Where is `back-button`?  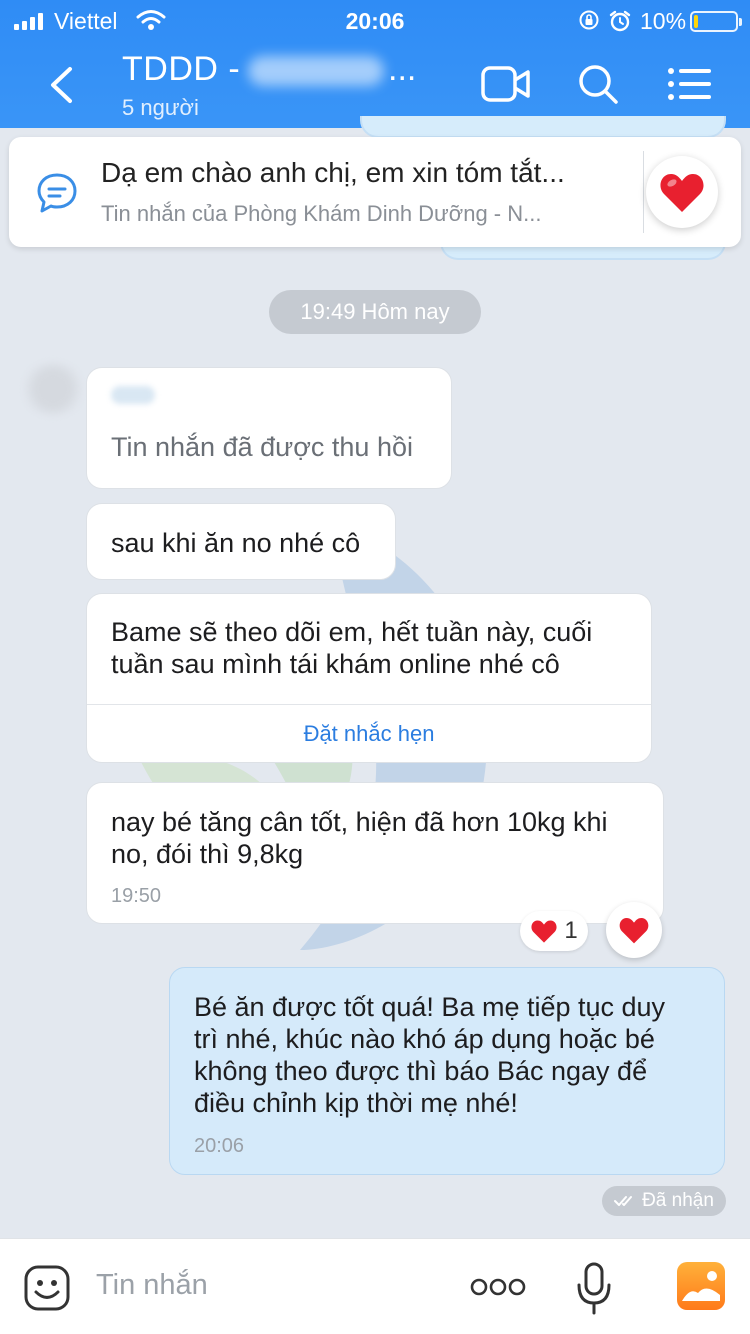
back-button is located at coordinates (61, 85).